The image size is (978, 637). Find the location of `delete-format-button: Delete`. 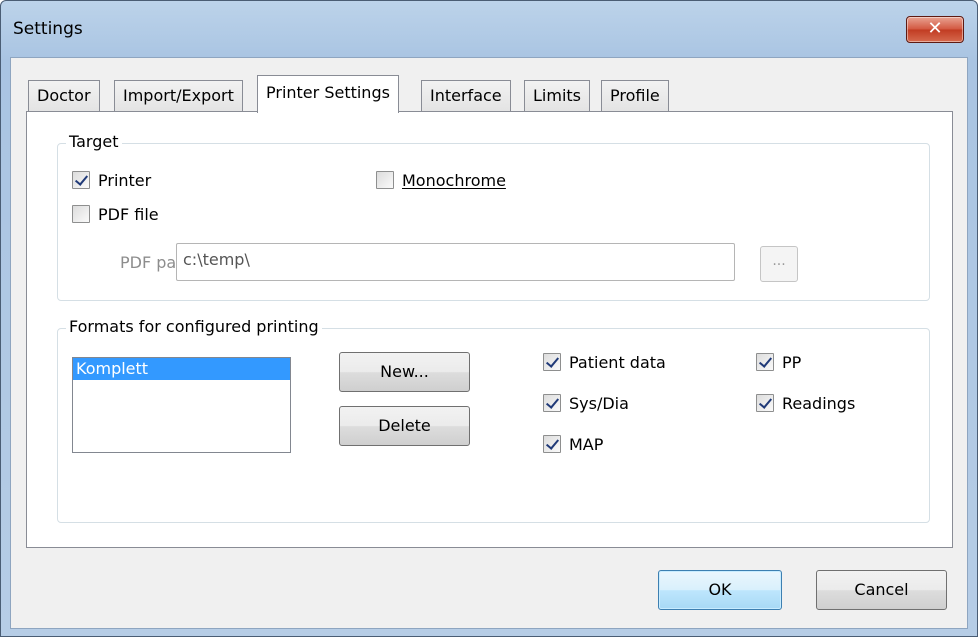

delete-format-button: Delete is located at coordinates (404, 426).